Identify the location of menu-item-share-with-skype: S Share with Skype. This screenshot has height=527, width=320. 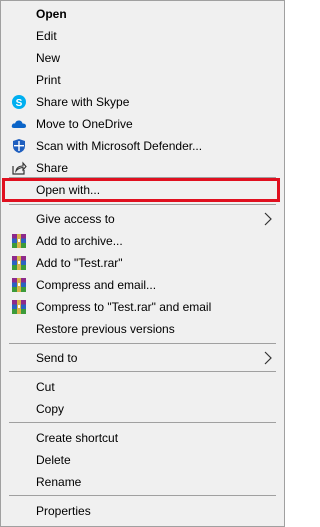
(142, 102).